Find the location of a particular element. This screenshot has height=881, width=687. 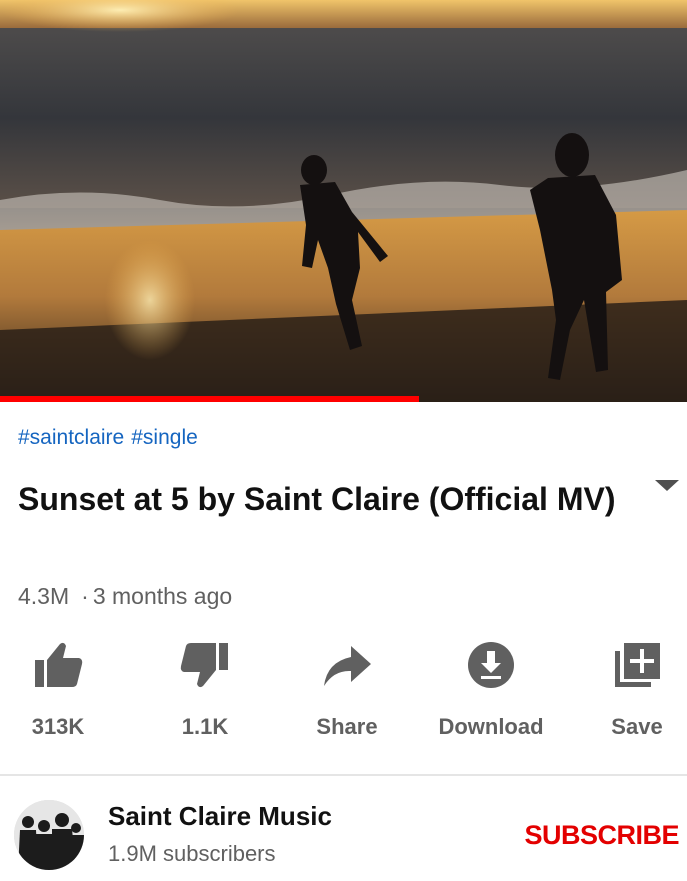

channel-name: Saint Claire Music is located at coordinates (220, 816).